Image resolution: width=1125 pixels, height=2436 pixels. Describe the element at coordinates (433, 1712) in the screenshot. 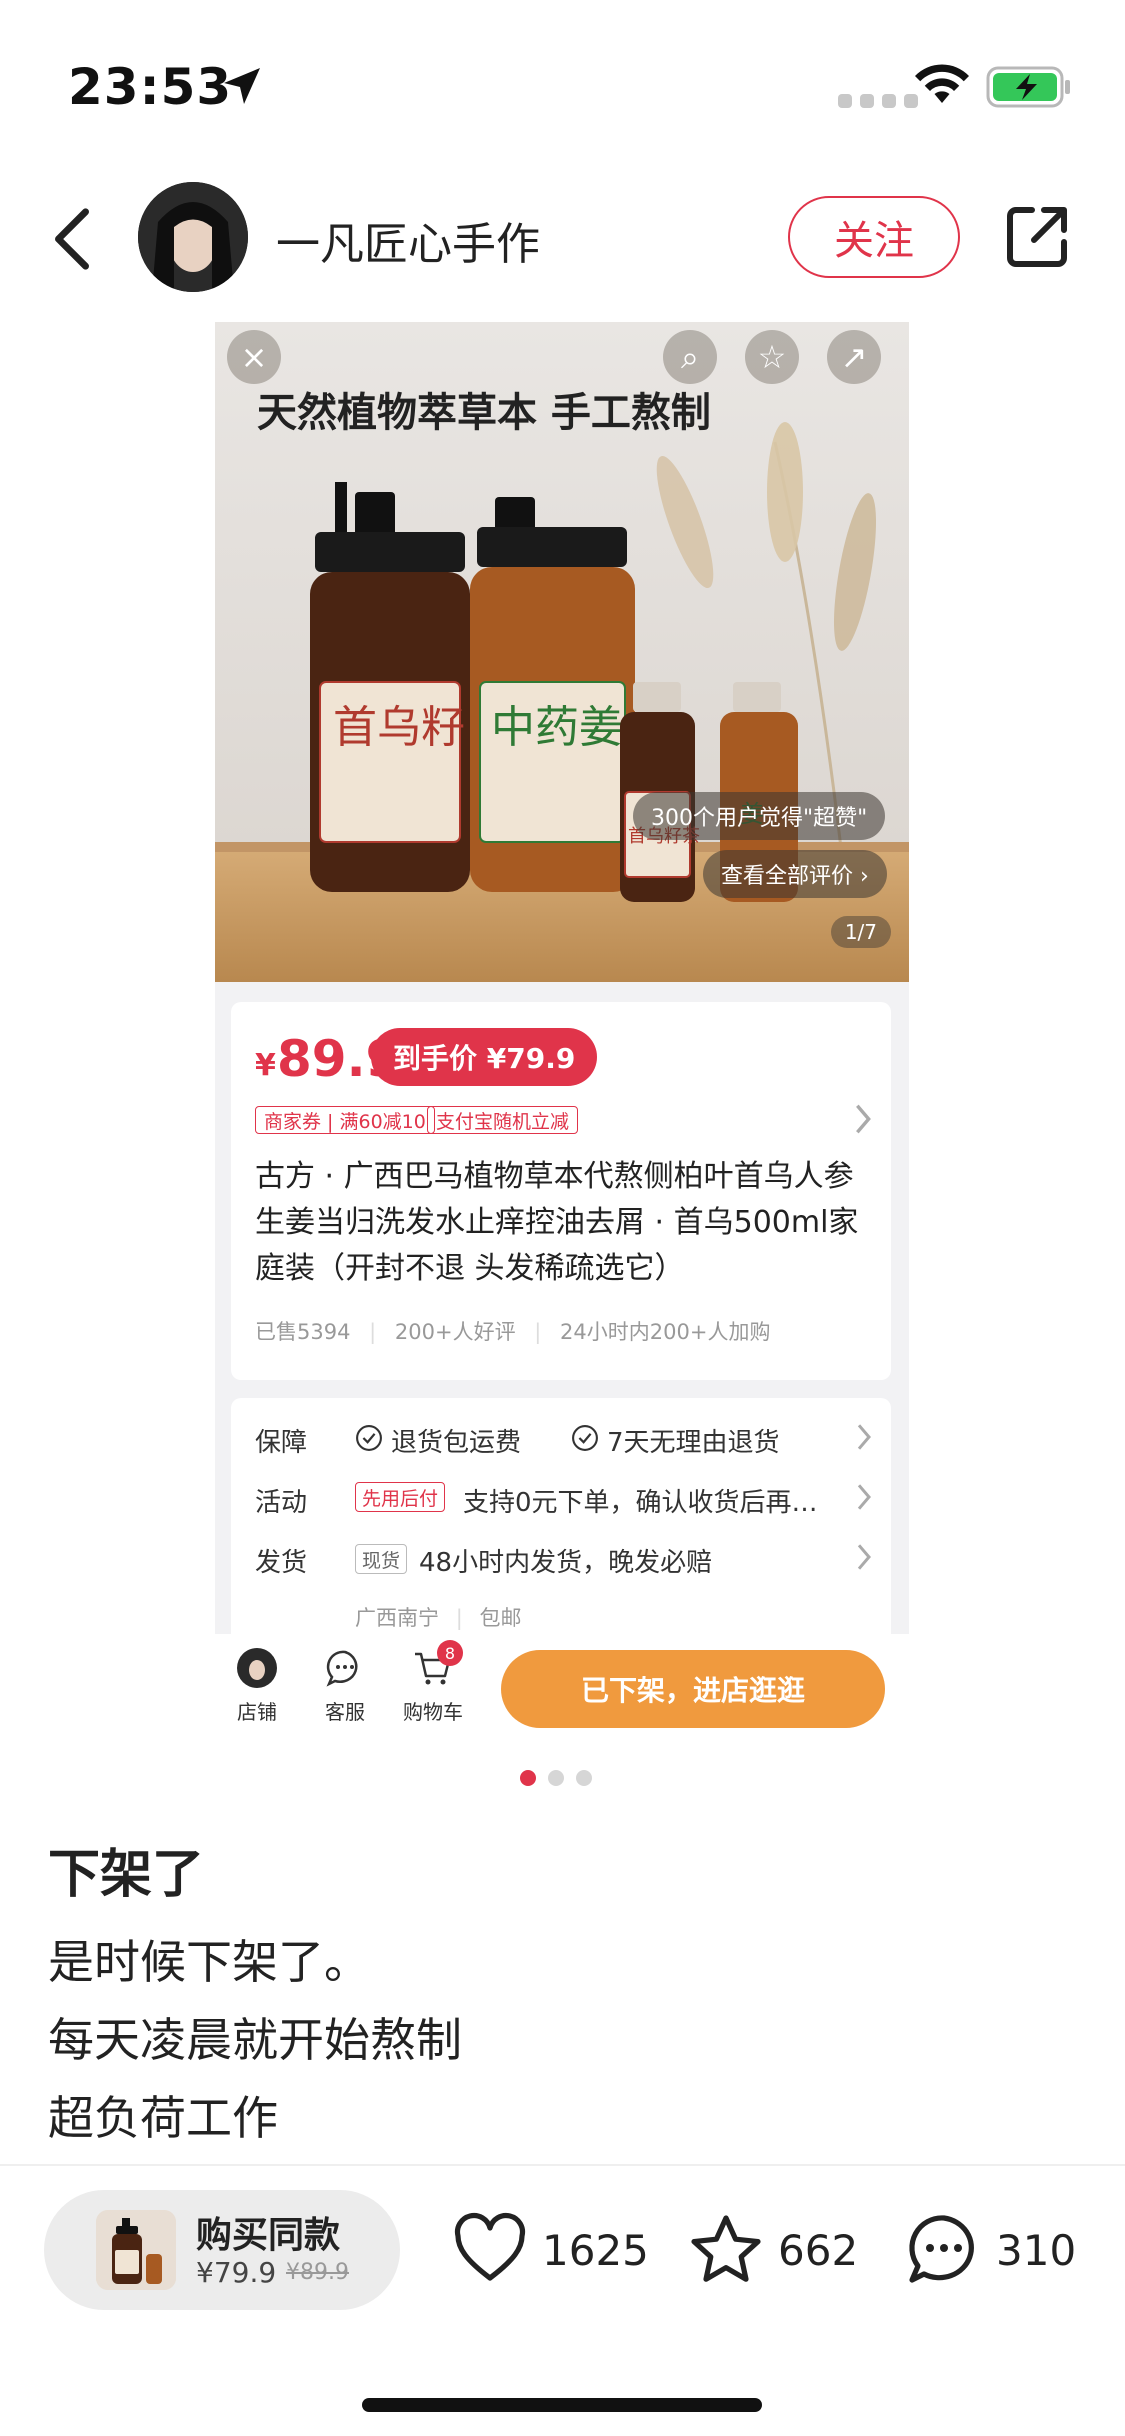

I see `cart-label: 购物车` at that location.